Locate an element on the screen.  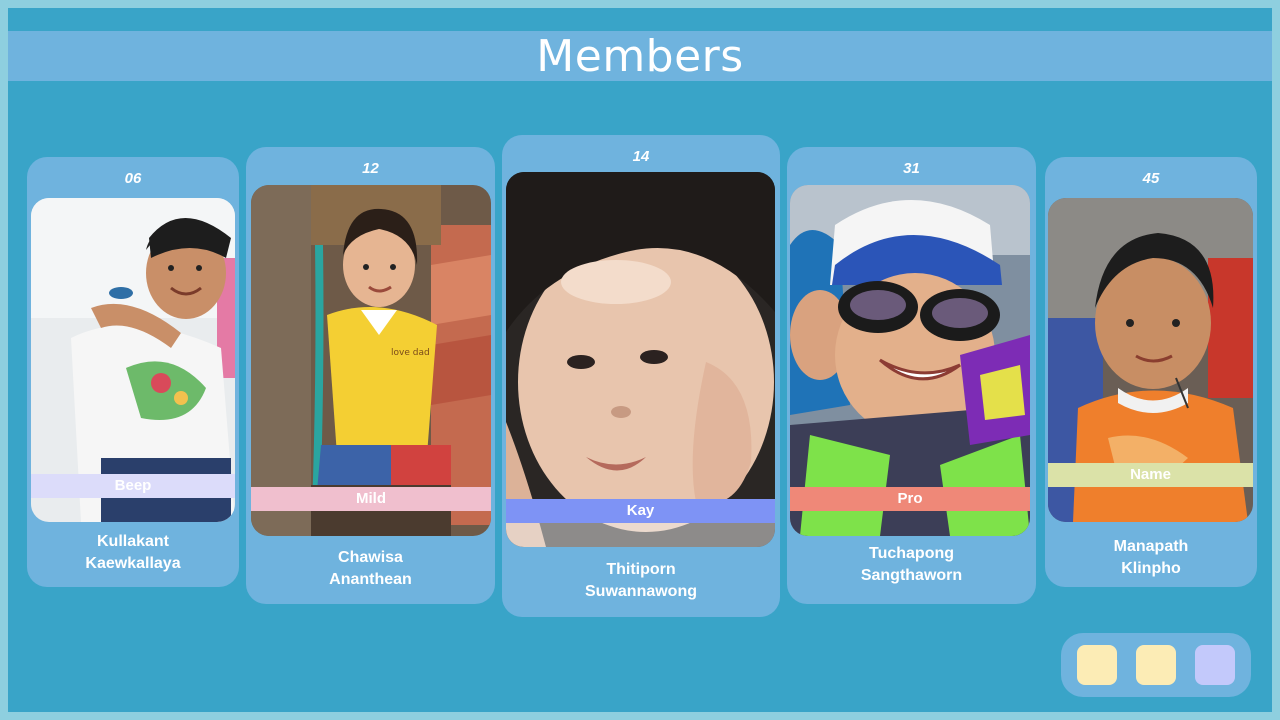
member-first-name: Tuchapong is located at coordinates (911, 553).